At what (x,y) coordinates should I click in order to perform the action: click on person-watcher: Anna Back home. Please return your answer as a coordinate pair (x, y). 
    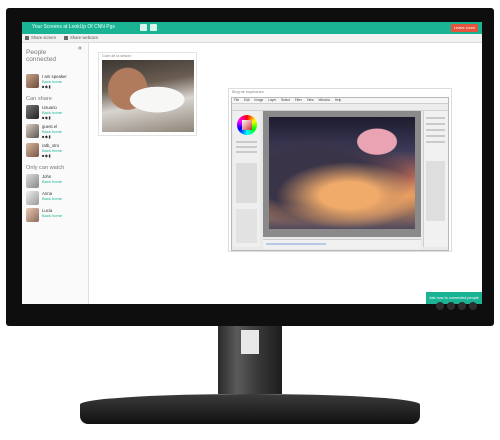
    Looking at the image, I should click on (56, 200).